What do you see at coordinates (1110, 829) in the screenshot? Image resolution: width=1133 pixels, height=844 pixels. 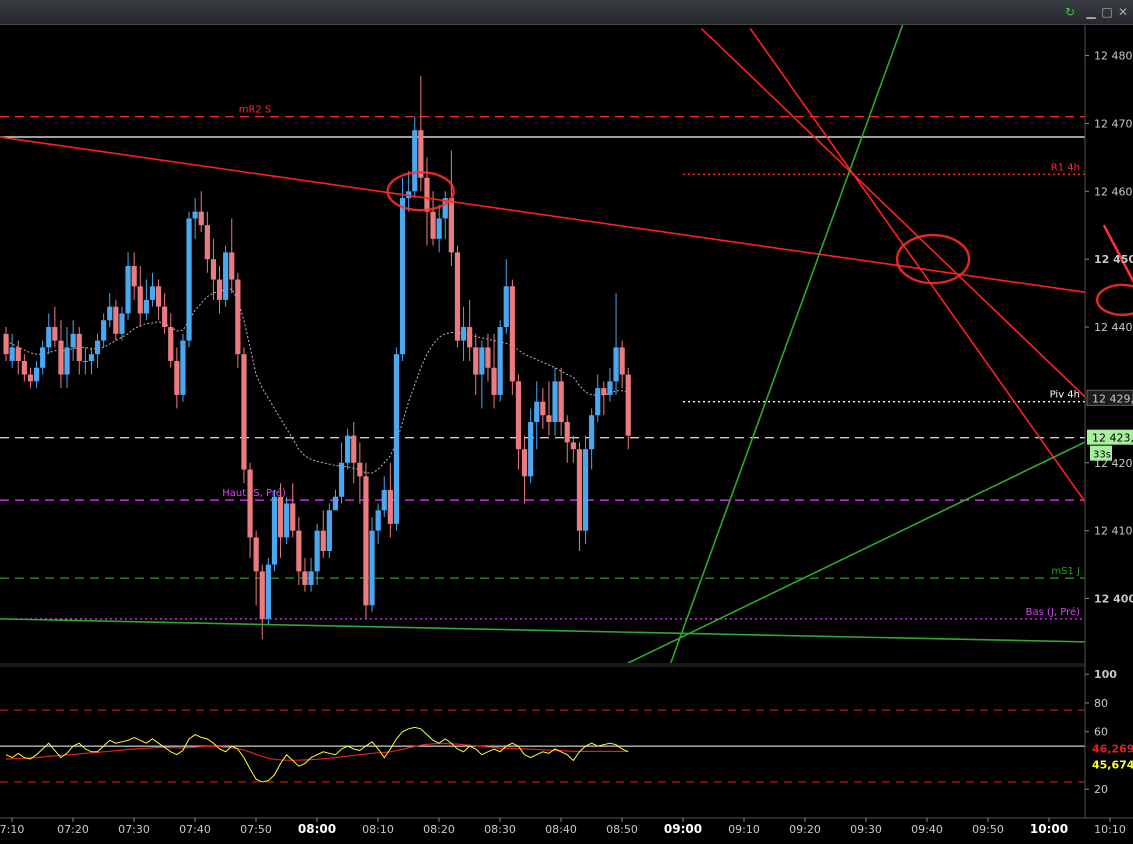 I see `time-label-18: 10:10` at bounding box center [1110, 829].